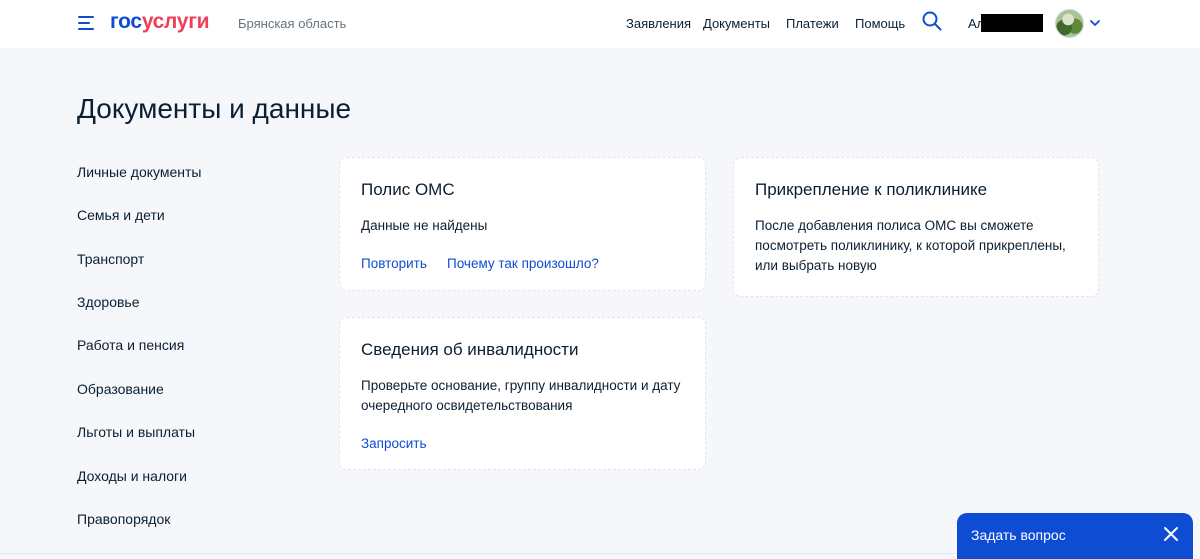 The height and width of the screenshot is (559, 1200). I want to click on card-status-text: Данные не найдены, so click(424, 225).